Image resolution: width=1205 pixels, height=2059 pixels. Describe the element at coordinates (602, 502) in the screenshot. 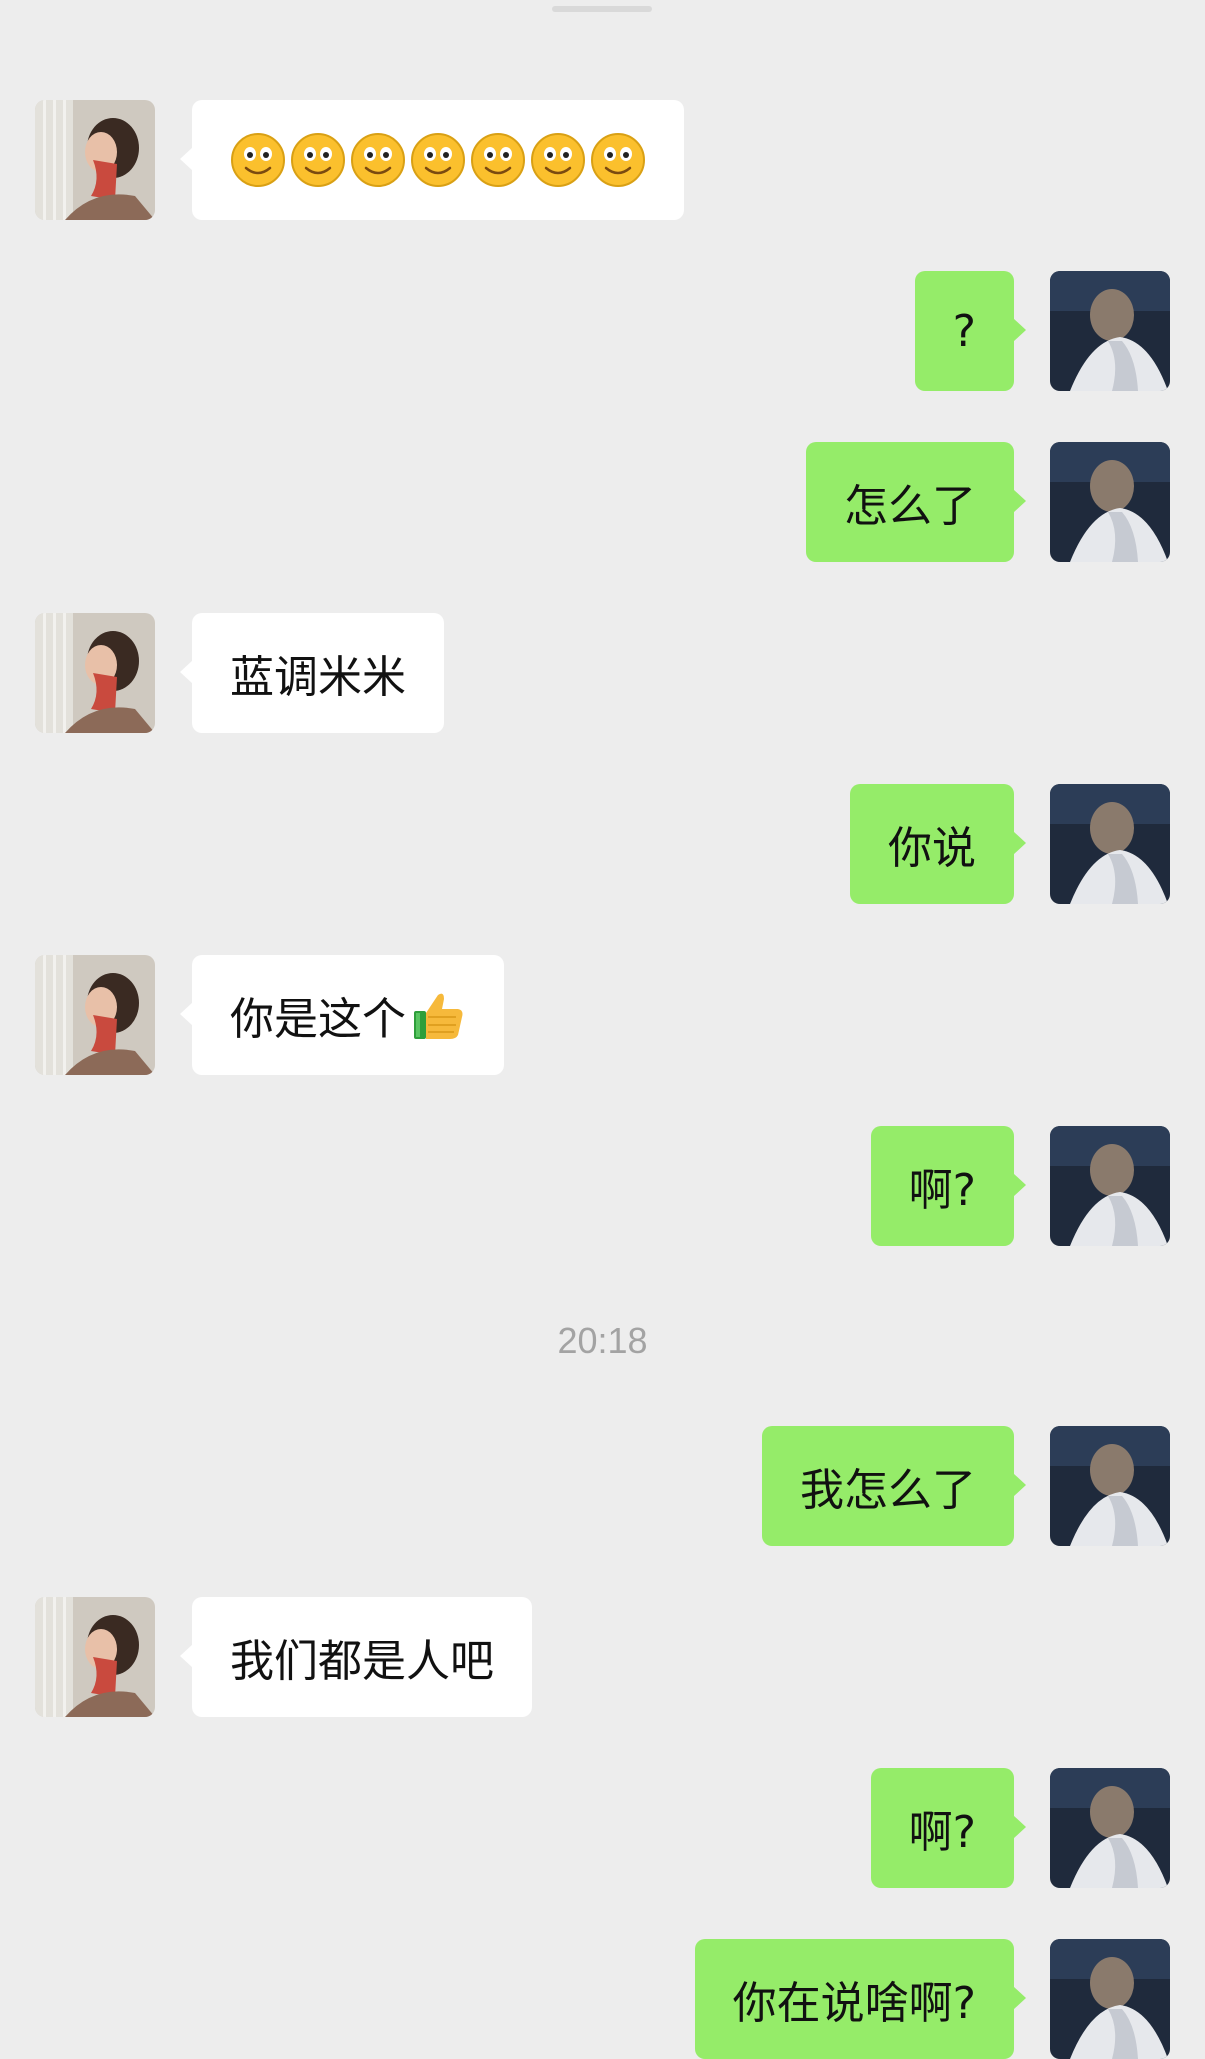

I see `message-sent: 怎么了` at that location.